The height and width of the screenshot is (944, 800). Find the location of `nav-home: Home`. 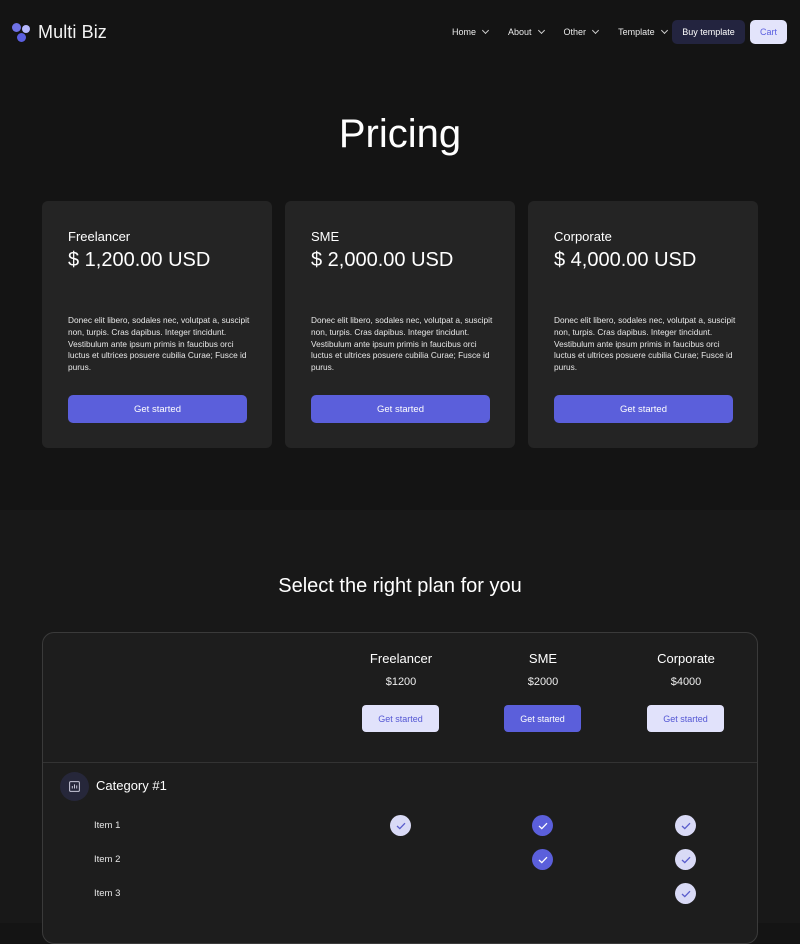

nav-home: Home is located at coordinates (471, 31).